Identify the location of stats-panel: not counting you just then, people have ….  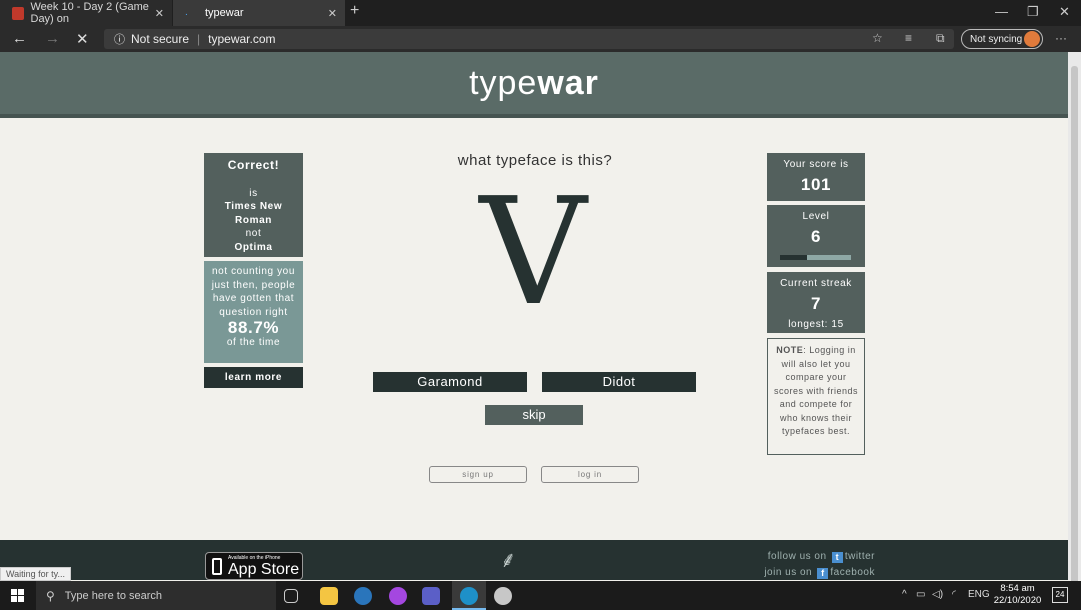
(253, 312).